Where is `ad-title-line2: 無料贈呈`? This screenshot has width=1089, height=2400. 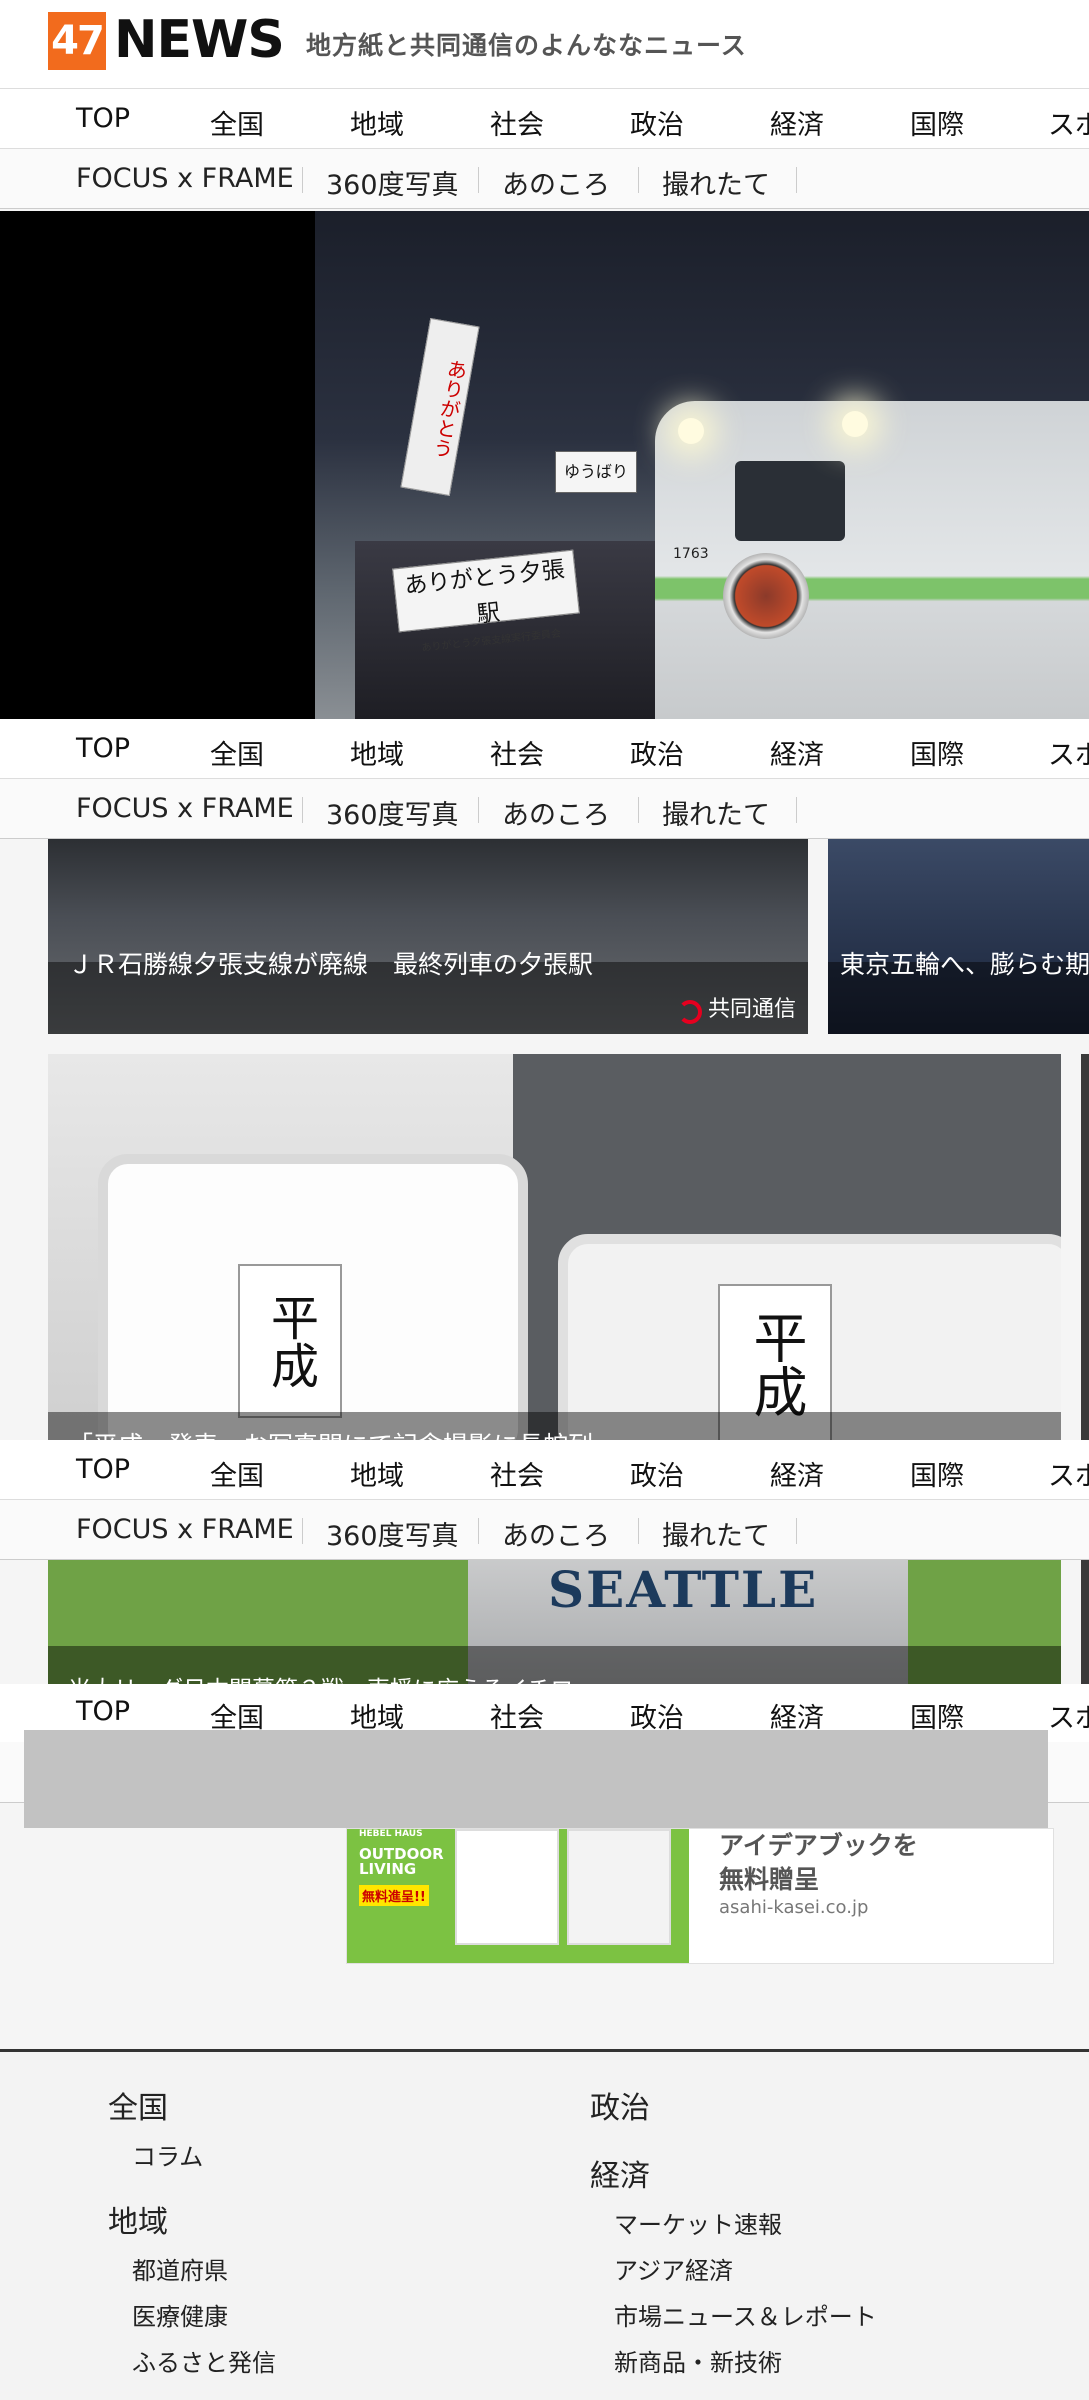
ad-title-line2: 無料贈呈 is located at coordinates (769, 1879).